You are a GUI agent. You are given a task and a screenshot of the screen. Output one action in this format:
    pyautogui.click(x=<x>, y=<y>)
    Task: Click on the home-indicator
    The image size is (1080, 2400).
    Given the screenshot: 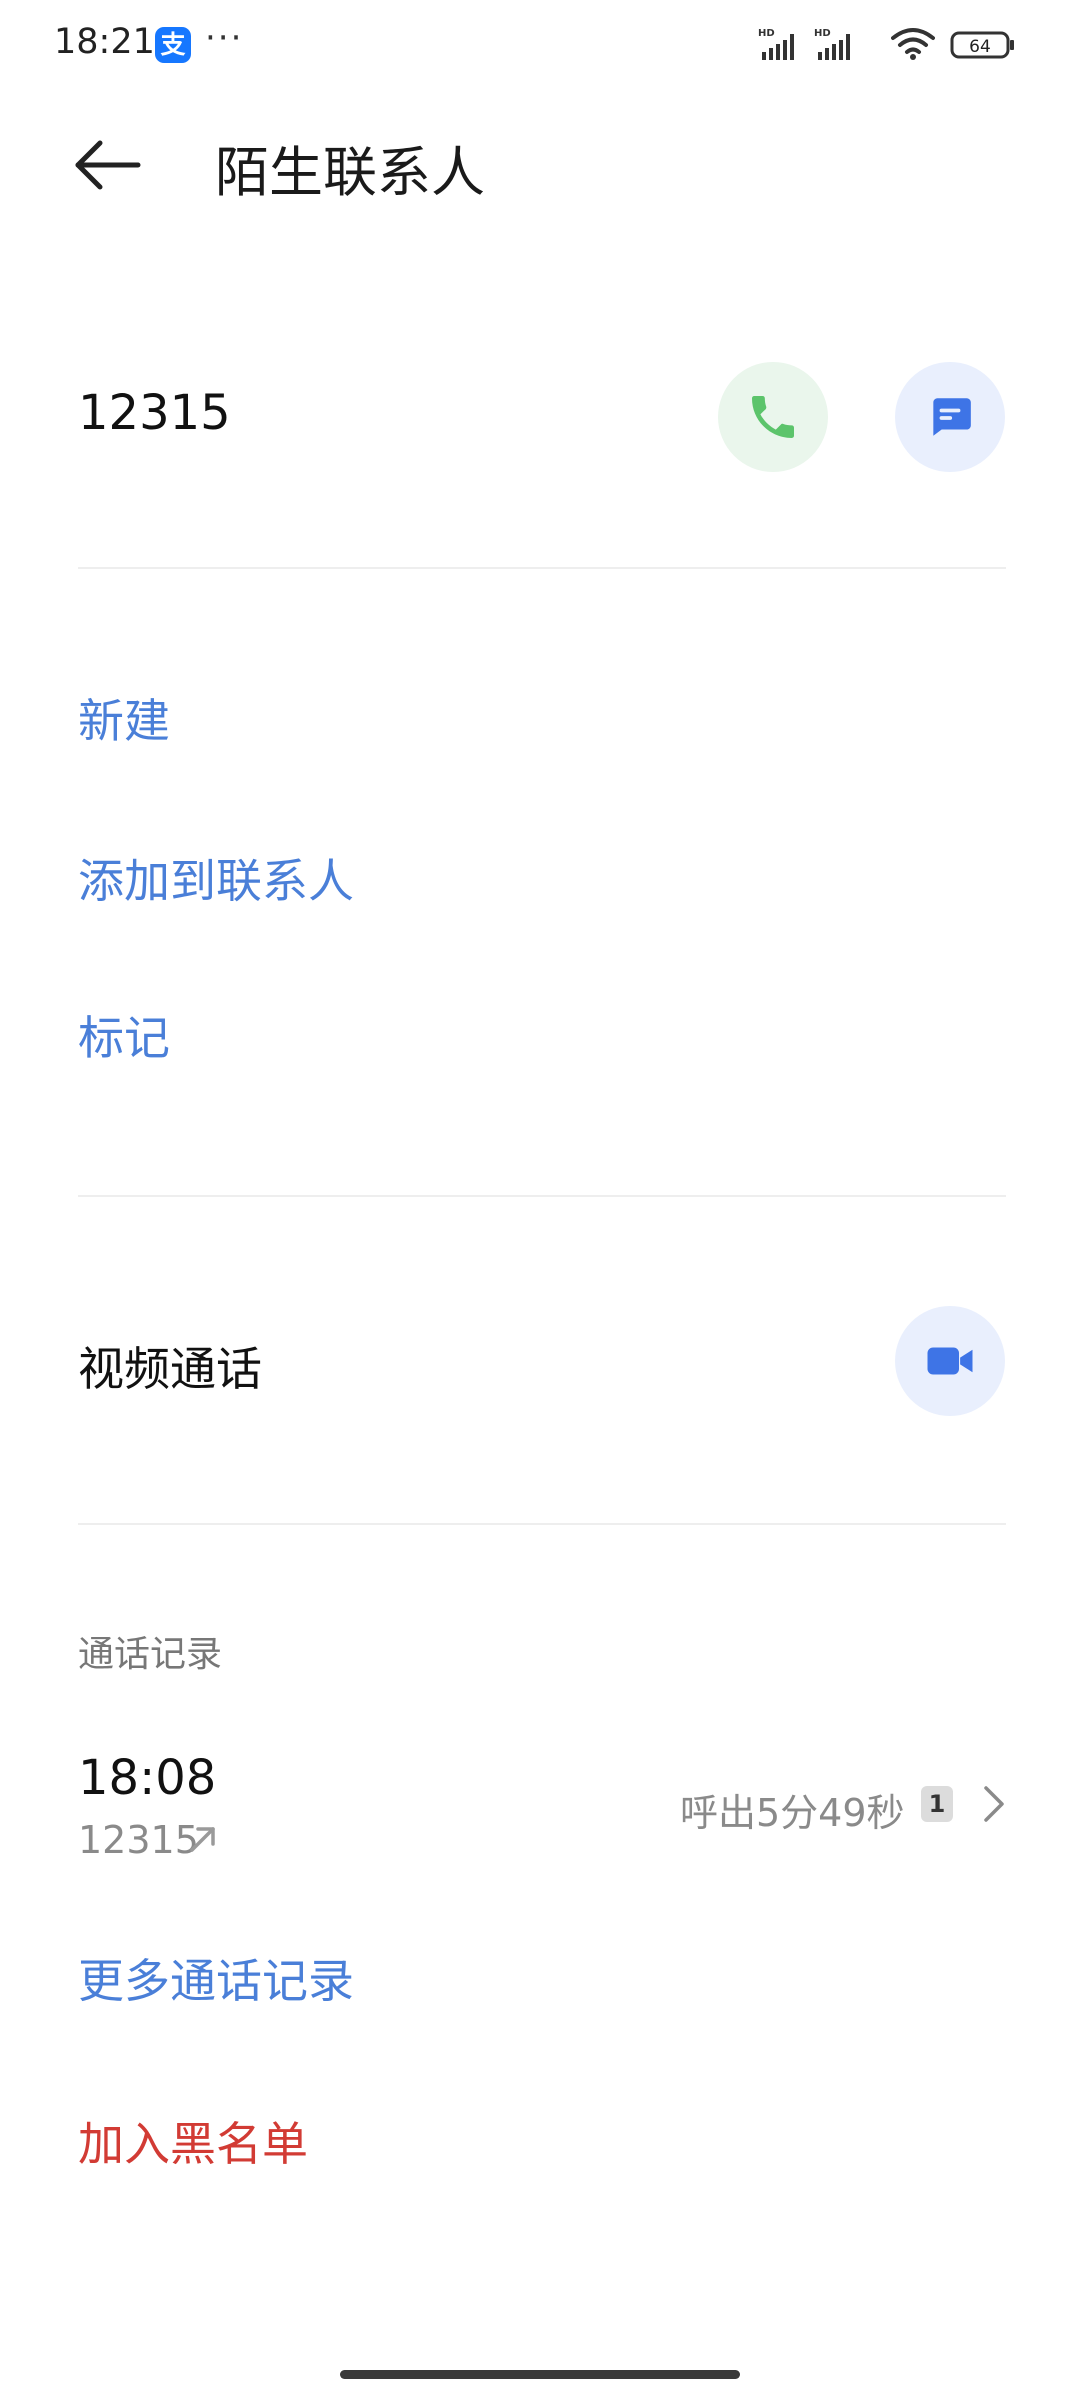 What is the action you would take?
    pyautogui.click(x=540, y=2374)
    